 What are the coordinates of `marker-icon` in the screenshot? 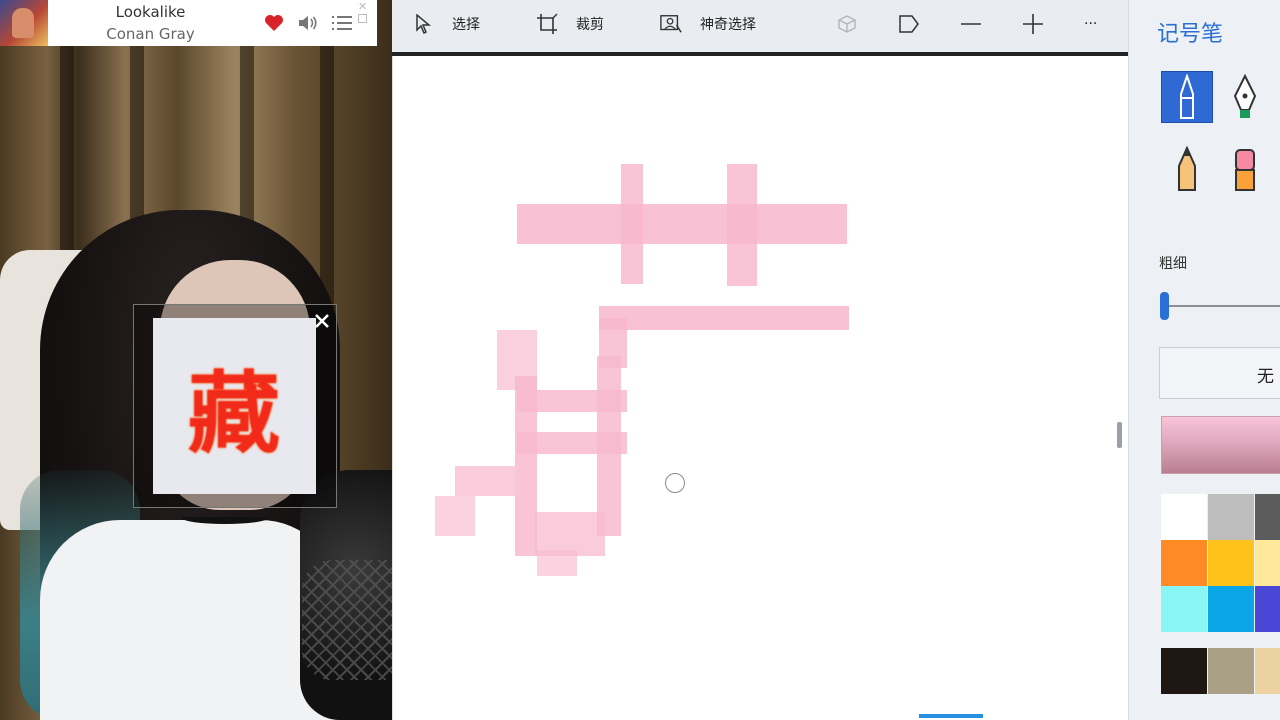 It's located at (1187, 96).